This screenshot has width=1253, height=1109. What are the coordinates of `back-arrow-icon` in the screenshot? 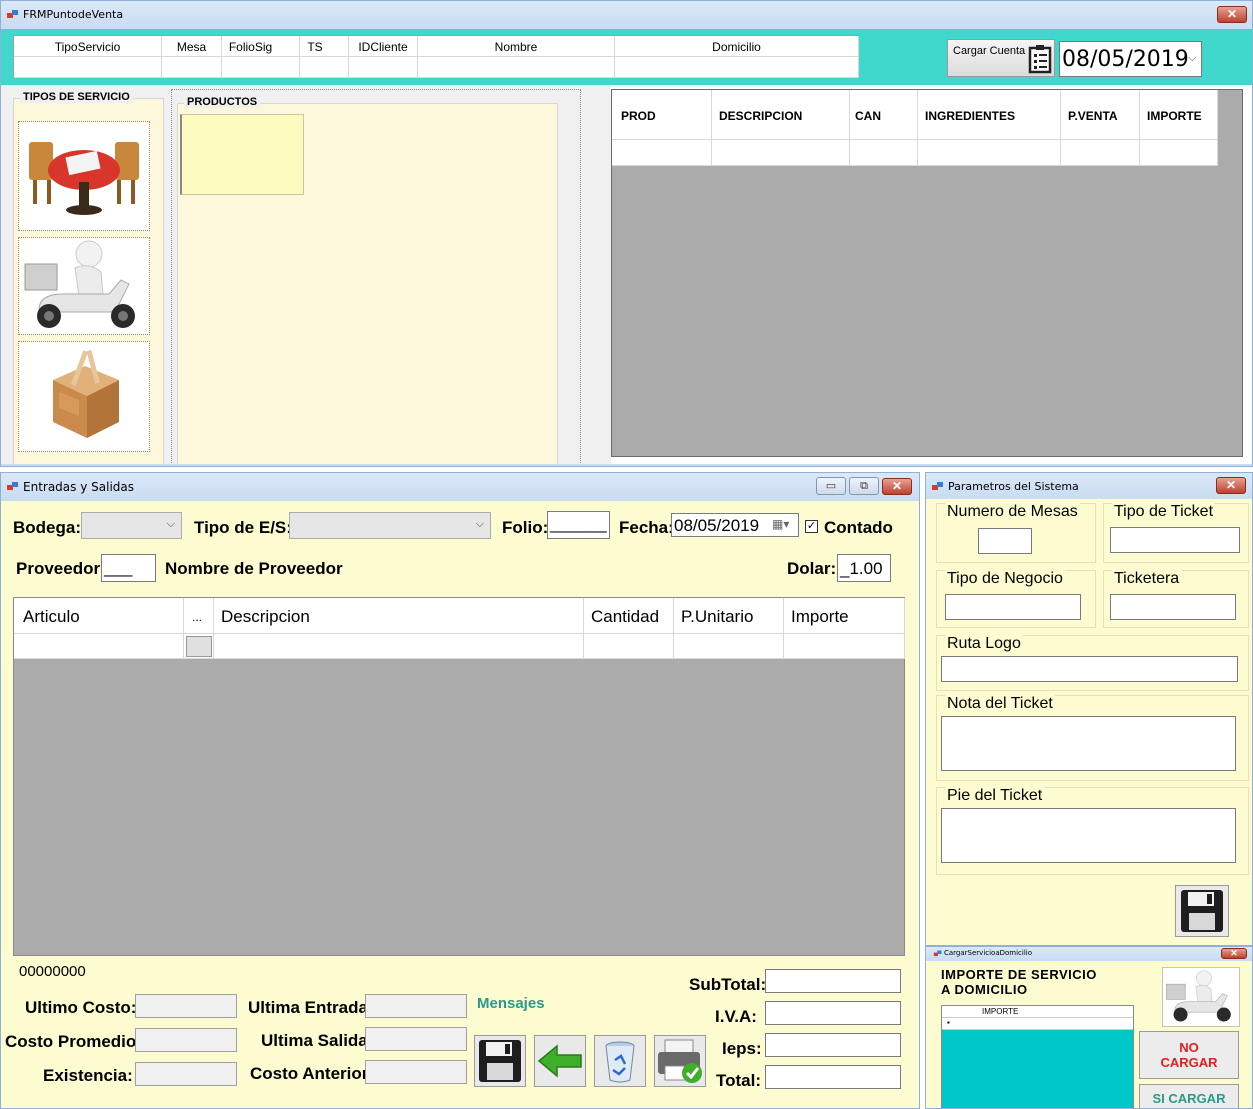 It's located at (559, 1061).